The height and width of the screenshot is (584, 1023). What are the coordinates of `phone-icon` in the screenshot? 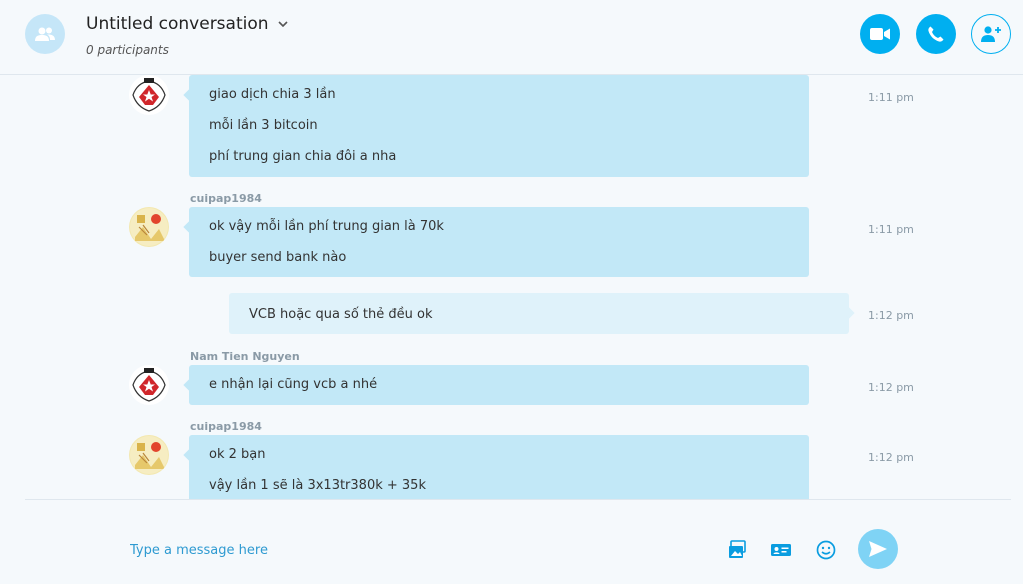 It's located at (936, 34).